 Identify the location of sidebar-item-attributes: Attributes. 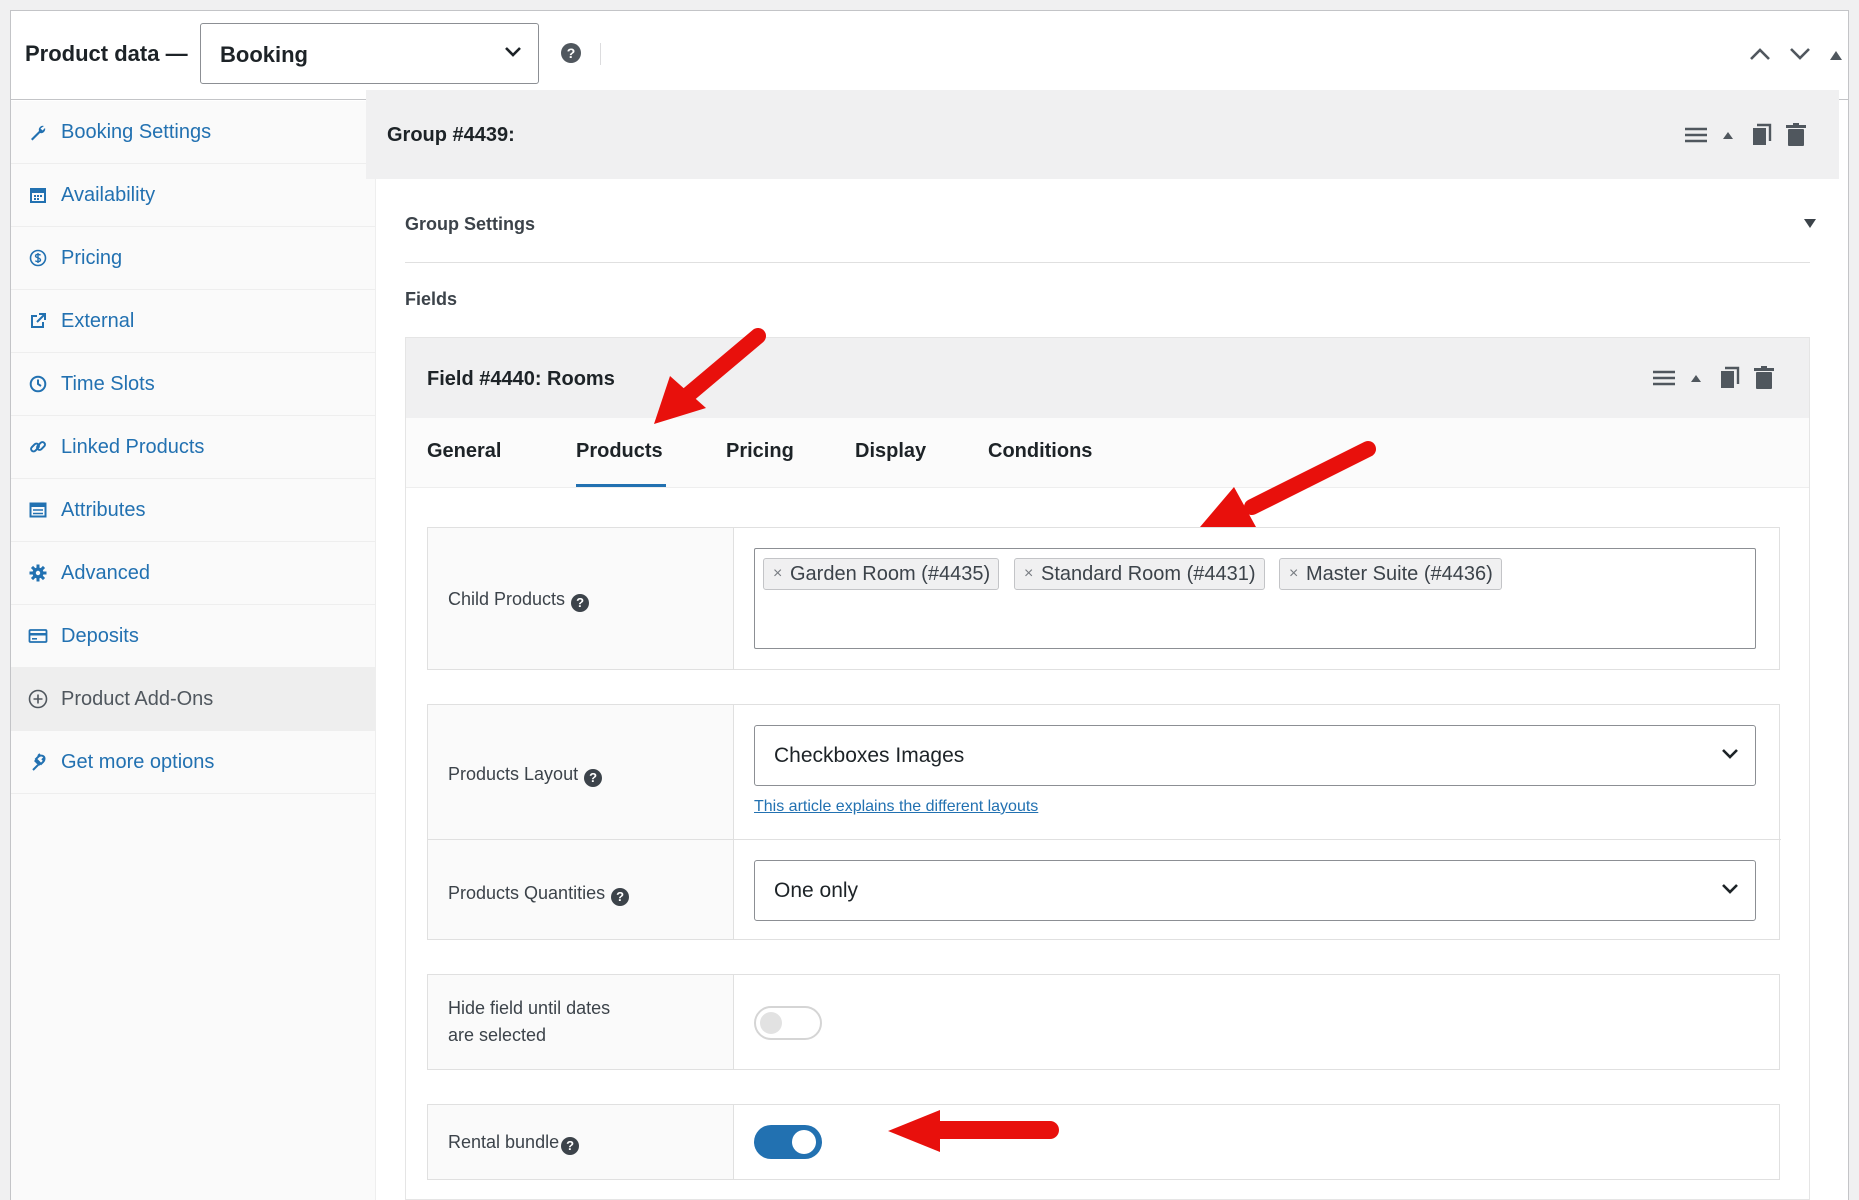
(193, 510).